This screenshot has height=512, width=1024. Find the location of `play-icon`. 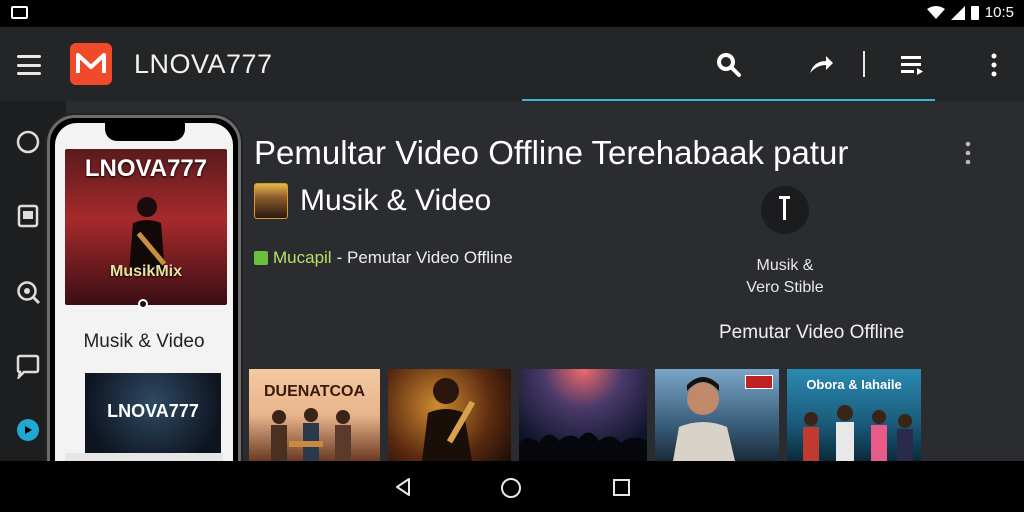

play-icon is located at coordinates (28, 430).